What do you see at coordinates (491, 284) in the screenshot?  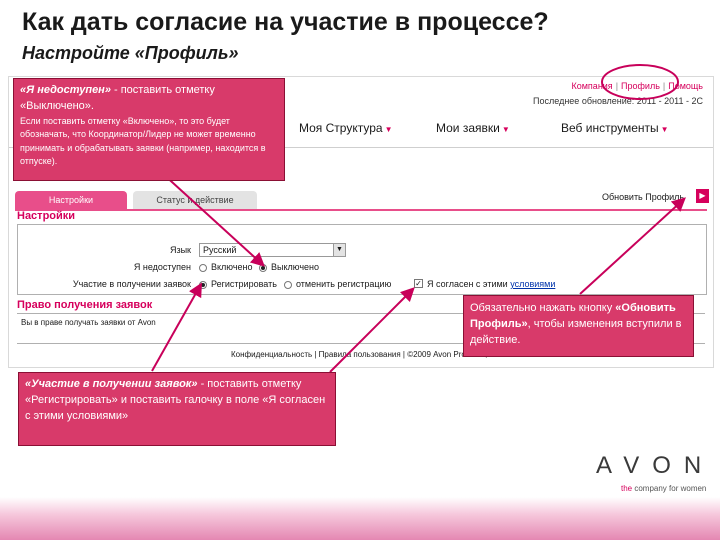 I see `agree-label: Я согласен с этими условиями` at bounding box center [491, 284].